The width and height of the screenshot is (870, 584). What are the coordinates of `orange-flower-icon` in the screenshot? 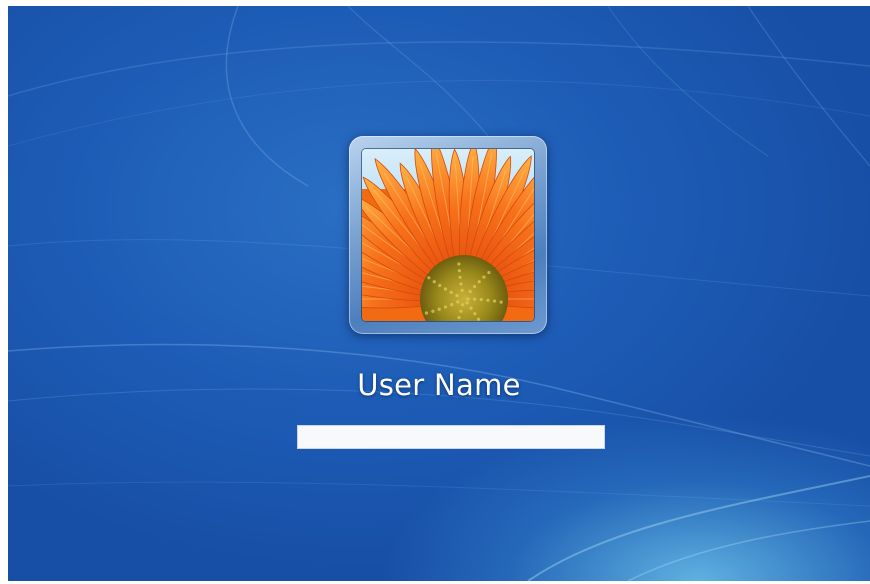 It's located at (448, 235).